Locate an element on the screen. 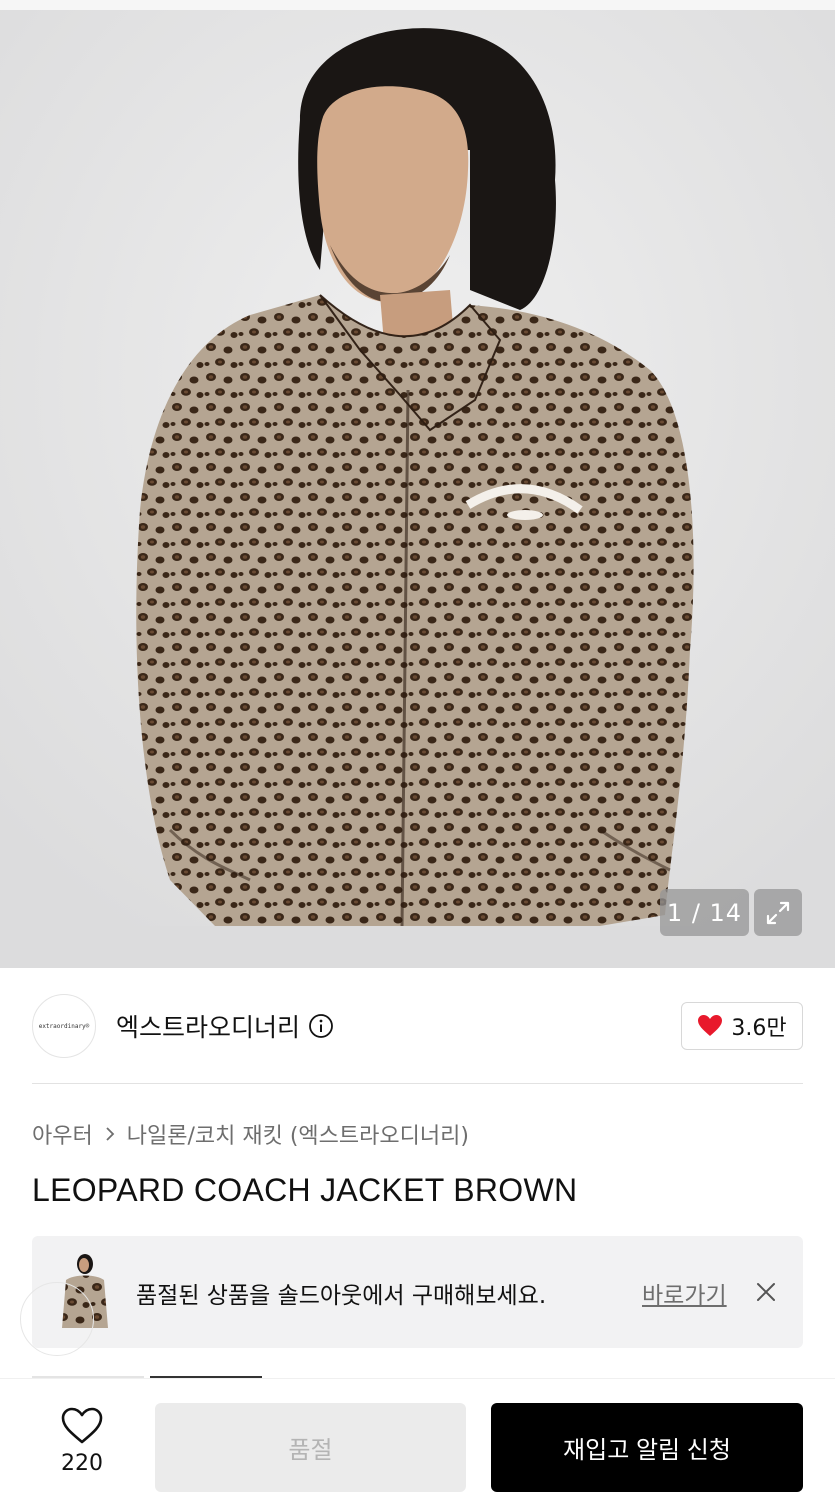 This screenshot has height=1500, width=835. expand-button is located at coordinates (778, 912).